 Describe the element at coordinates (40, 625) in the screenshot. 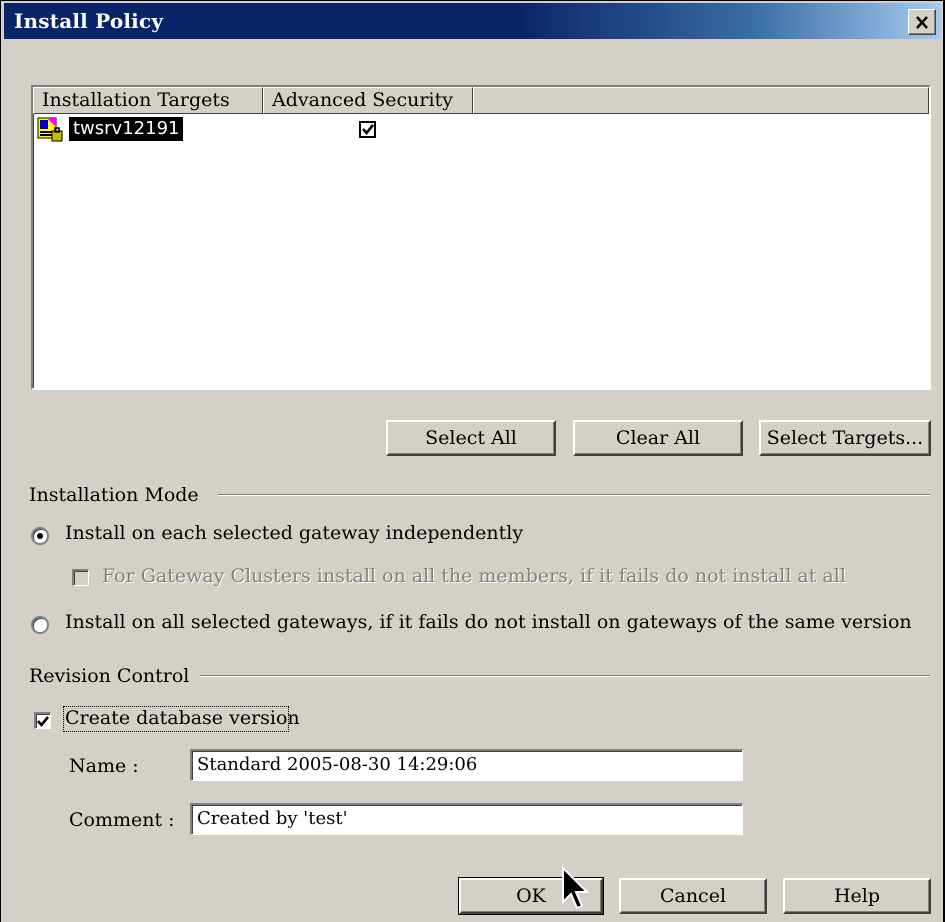

I see `install-all-radio` at that location.